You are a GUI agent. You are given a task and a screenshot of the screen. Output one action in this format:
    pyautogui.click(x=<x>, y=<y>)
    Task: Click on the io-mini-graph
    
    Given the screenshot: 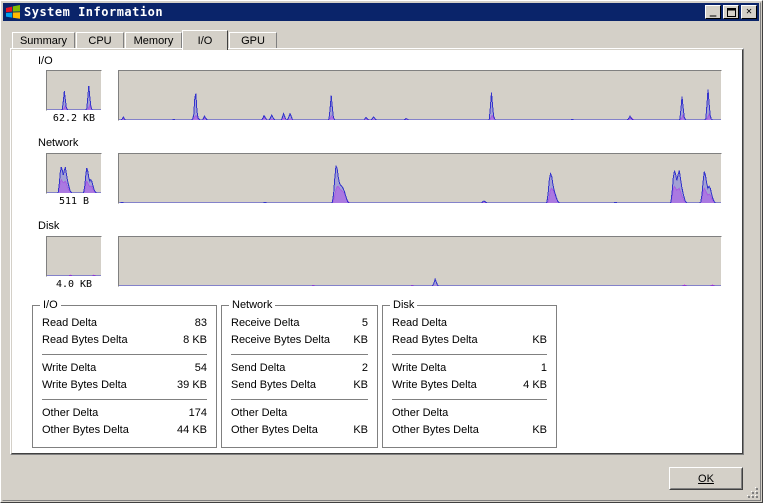 What is the action you would take?
    pyautogui.click(x=74, y=90)
    